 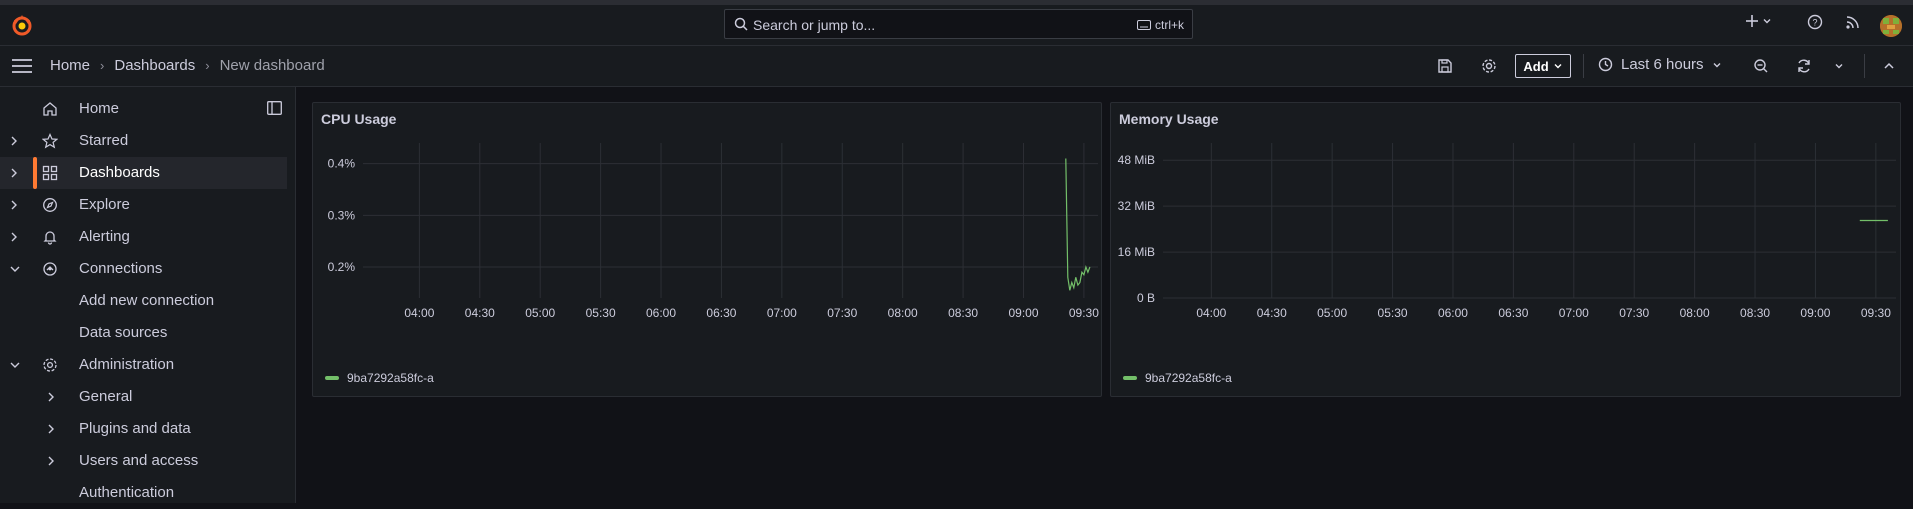 I want to click on sidebar-item-data-sources: Data sources, so click(x=143, y=333).